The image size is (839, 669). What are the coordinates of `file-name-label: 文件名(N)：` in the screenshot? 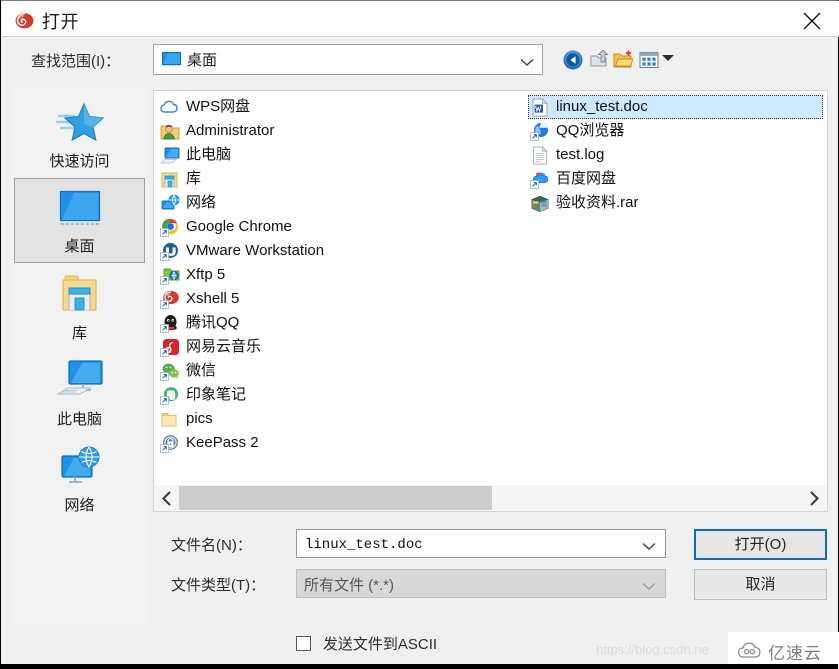 It's located at (211, 545).